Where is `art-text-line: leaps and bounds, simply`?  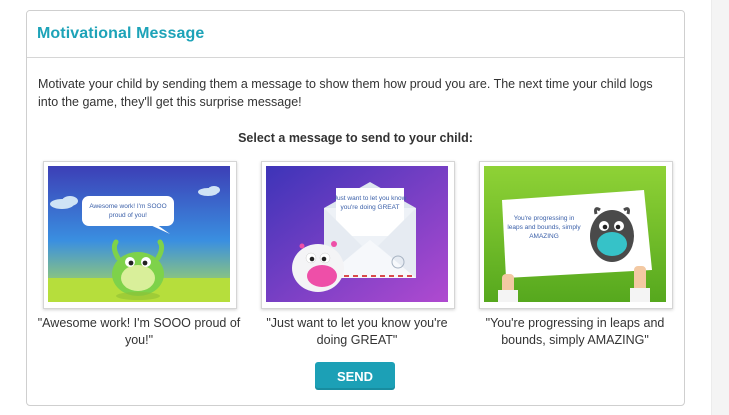 art-text-line: leaps and bounds, simply is located at coordinates (544, 227).